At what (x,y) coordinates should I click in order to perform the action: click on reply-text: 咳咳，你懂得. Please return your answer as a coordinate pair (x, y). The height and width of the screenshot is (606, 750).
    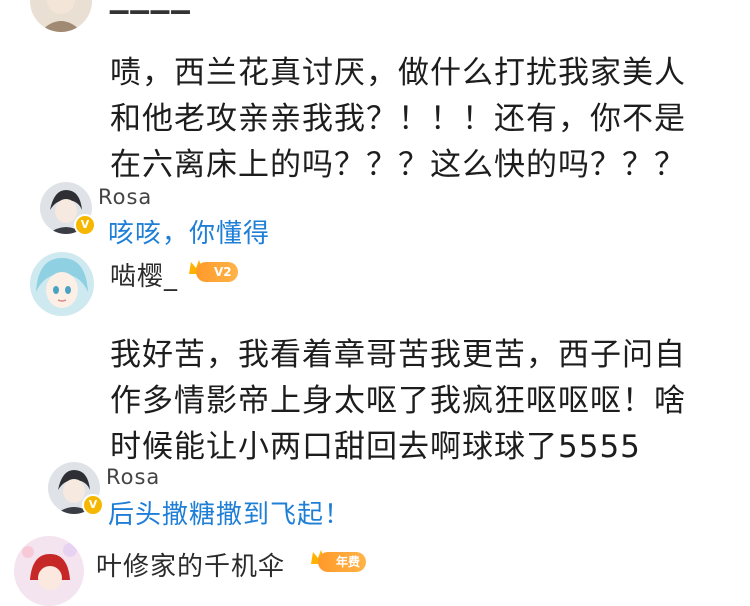
    Looking at the image, I should click on (189, 234).